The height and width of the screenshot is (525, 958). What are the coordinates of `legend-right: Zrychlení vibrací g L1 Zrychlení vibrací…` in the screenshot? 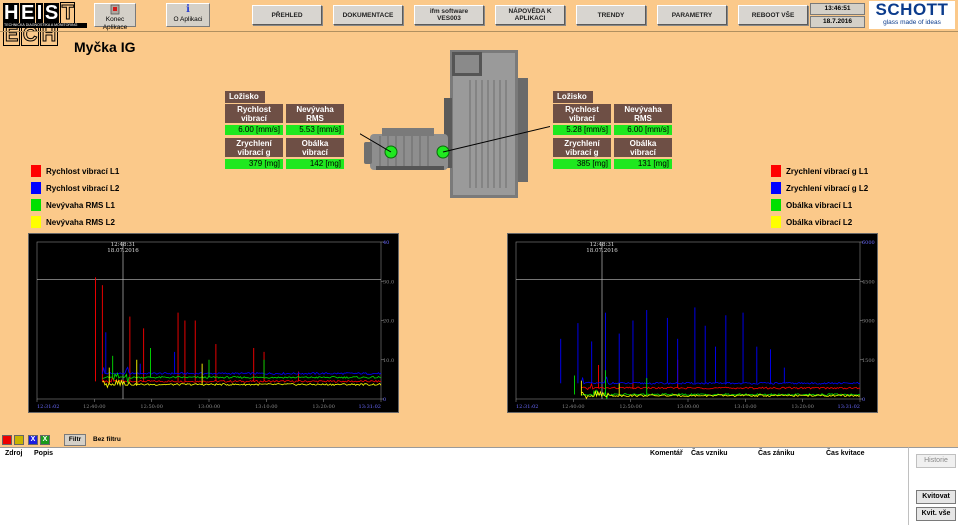 It's located at (846, 198).